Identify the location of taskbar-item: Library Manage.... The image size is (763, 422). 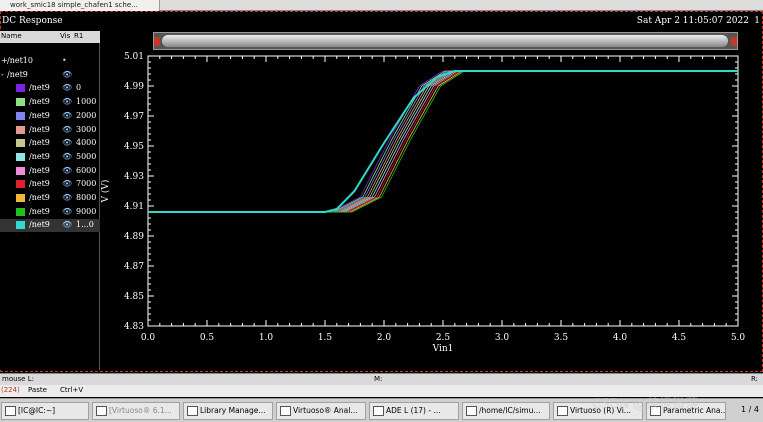
(228, 411).